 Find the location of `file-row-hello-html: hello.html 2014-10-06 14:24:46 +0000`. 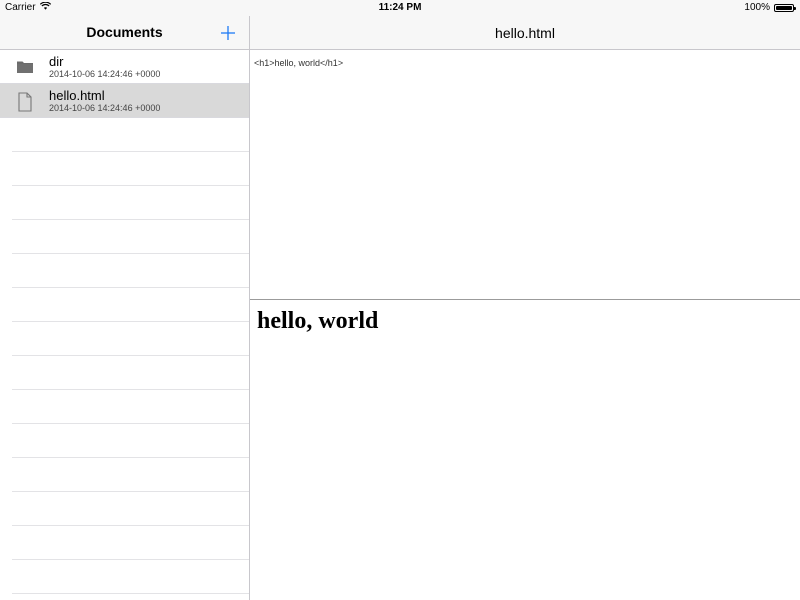

file-row-hello-html: hello.html 2014-10-06 14:24:46 +0000 is located at coordinates (124, 101).